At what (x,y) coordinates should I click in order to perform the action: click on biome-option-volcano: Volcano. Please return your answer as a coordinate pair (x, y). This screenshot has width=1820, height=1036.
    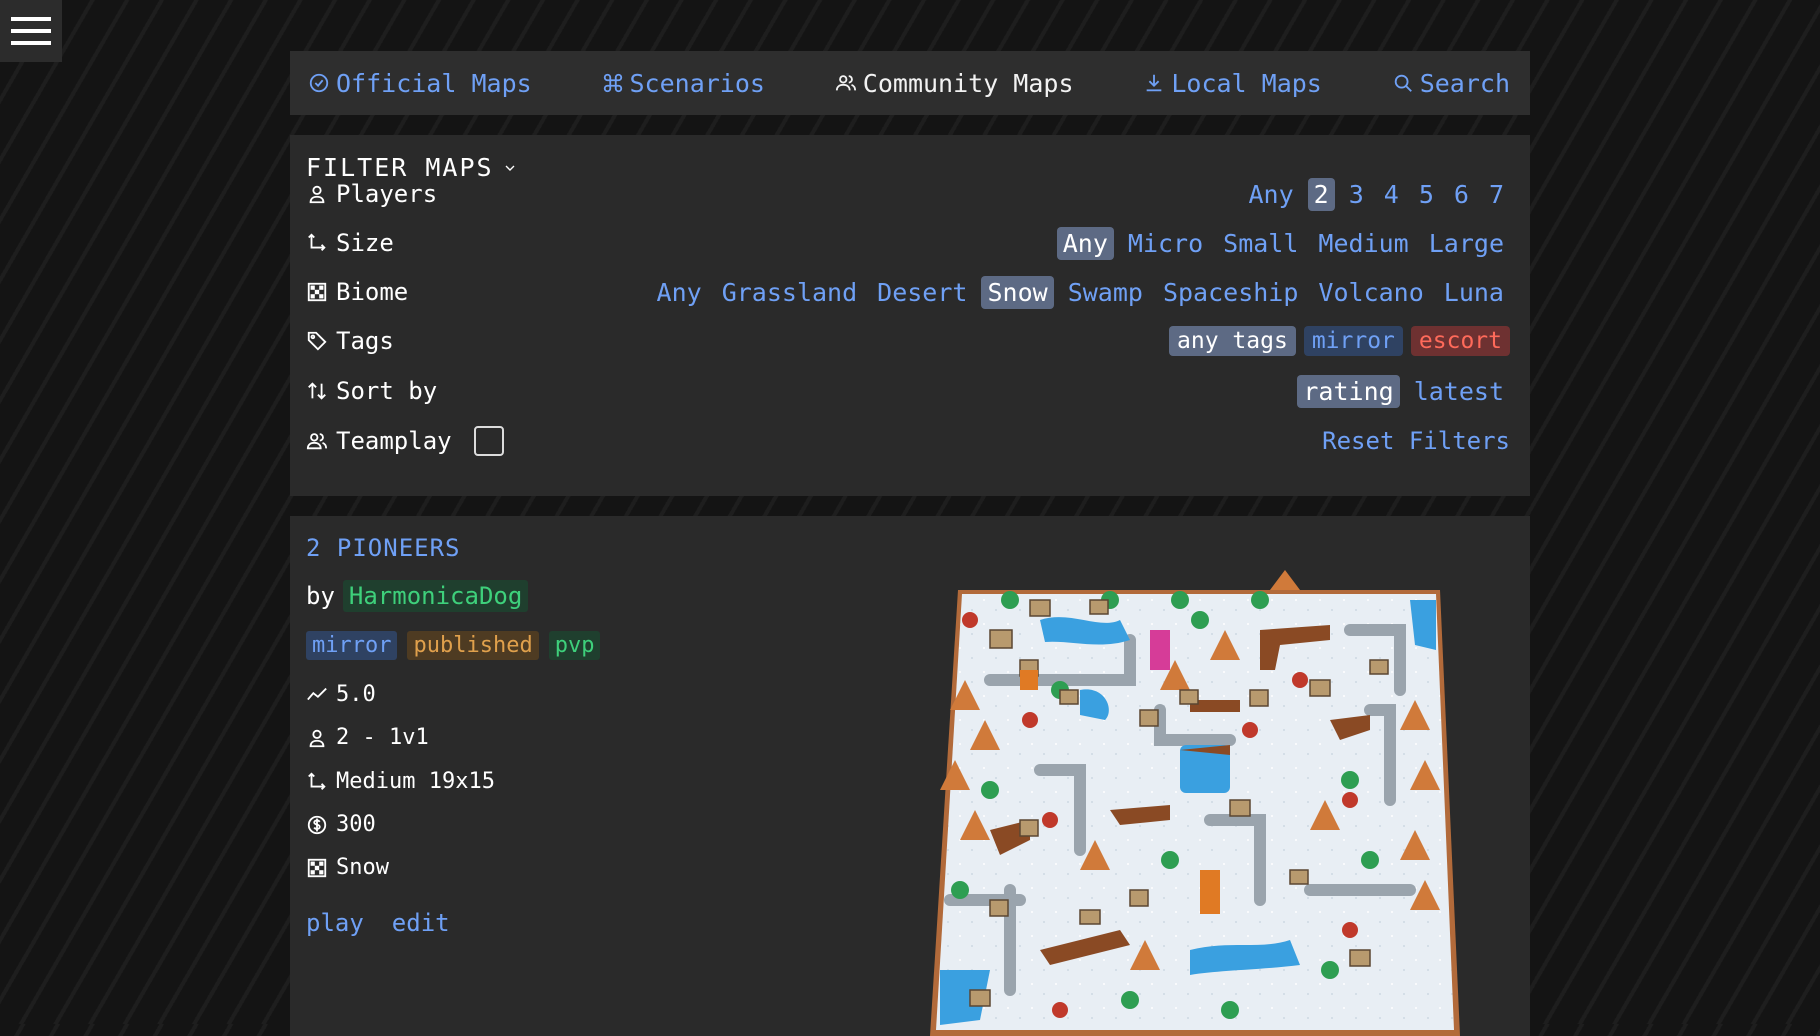
    Looking at the image, I should click on (1370, 292).